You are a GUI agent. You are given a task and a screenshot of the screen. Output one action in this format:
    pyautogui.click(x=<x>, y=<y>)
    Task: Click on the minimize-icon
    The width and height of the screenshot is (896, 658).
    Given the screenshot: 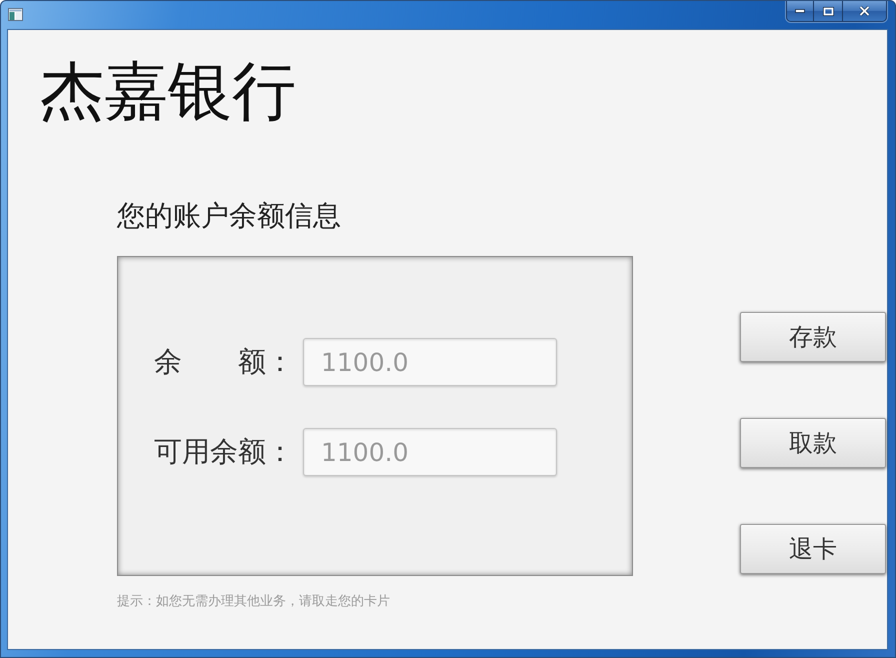 What is the action you would take?
    pyautogui.click(x=800, y=11)
    